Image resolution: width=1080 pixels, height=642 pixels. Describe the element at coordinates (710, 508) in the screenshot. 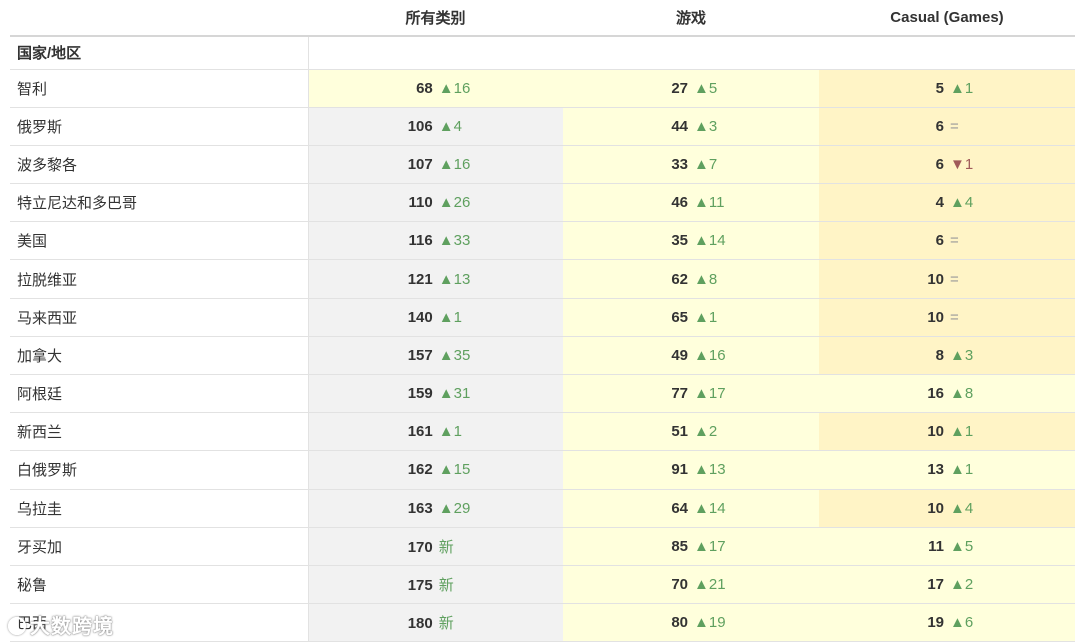

I see `rank-up-change: ▲14` at that location.